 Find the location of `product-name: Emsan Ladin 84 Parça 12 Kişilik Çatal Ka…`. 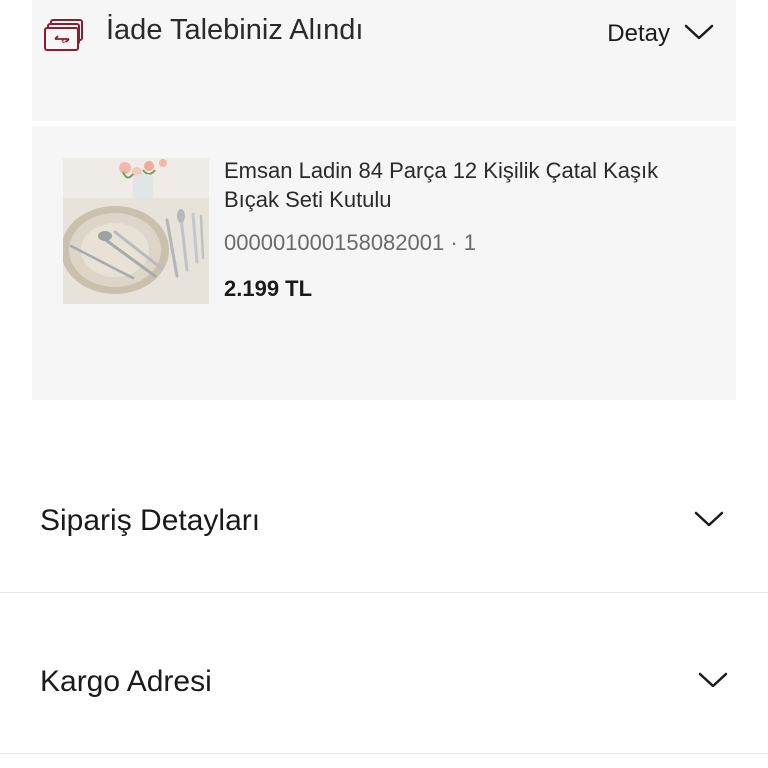

product-name: Emsan Ladin 84 Parça 12 Kişilik Çatal Ka… is located at coordinates (464, 185).